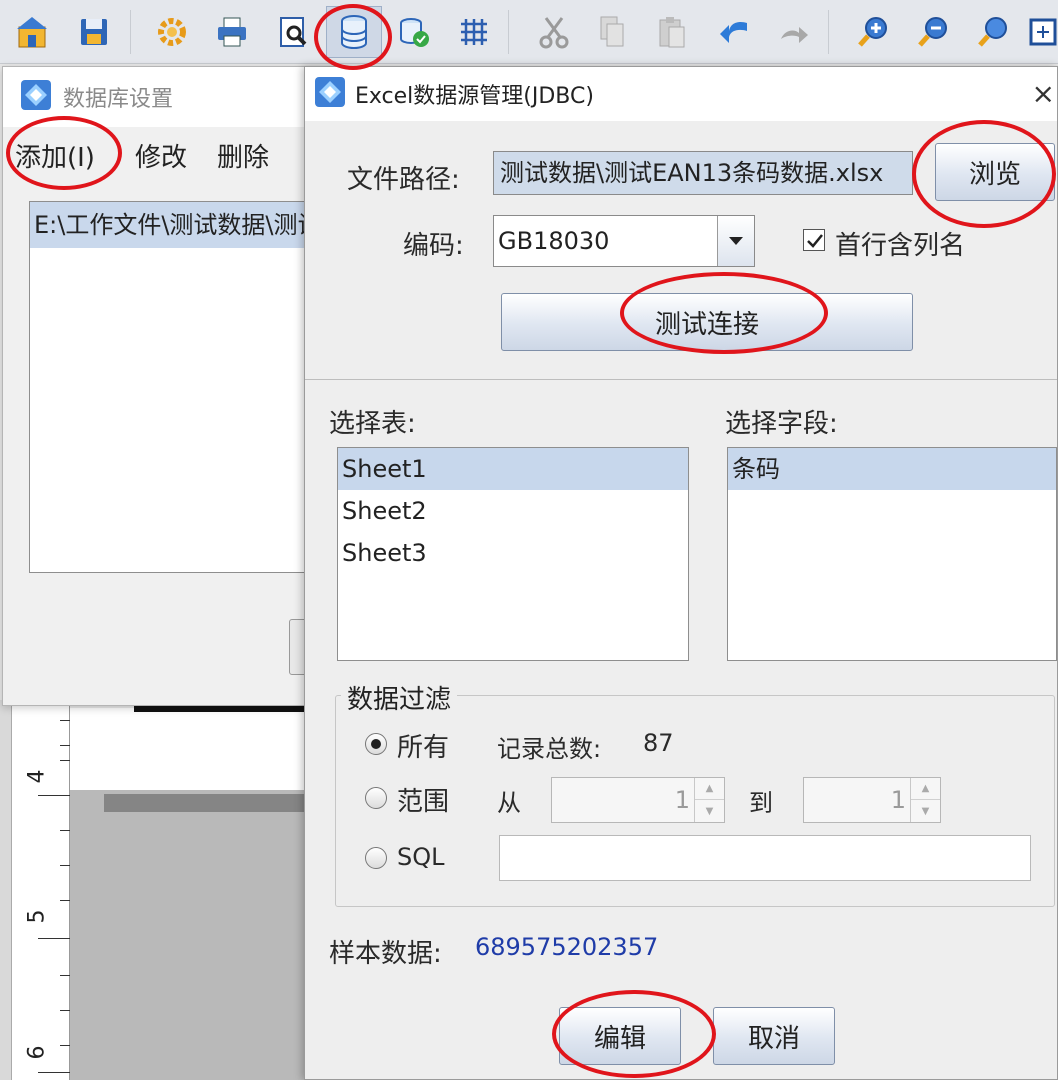 Image resolution: width=1058 pixels, height=1080 pixels. What do you see at coordinates (423, 748) in the screenshot?
I see `filter-all-label: 所有` at bounding box center [423, 748].